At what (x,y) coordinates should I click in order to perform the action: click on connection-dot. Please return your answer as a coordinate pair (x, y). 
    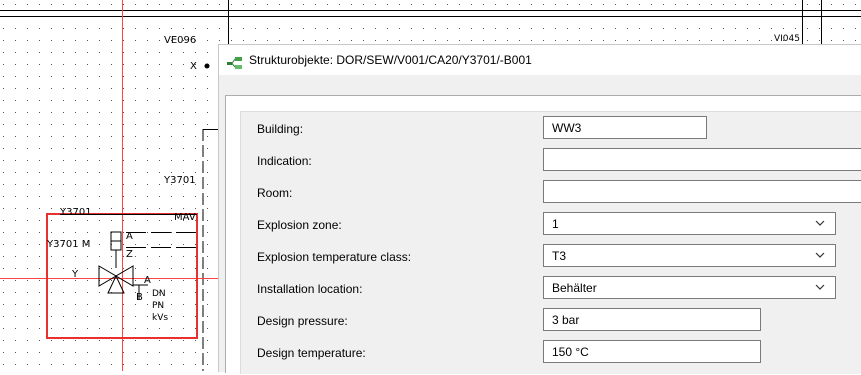
    Looking at the image, I should click on (207, 66).